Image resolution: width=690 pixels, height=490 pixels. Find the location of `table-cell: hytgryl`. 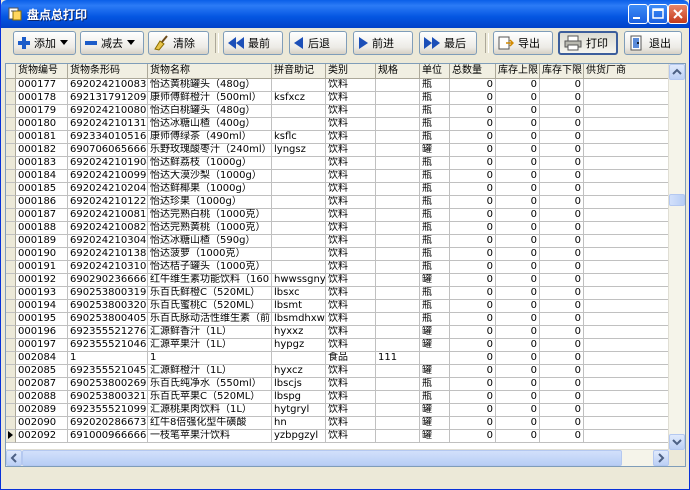

table-cell: hytgryl is located at coordinates (299, 410).